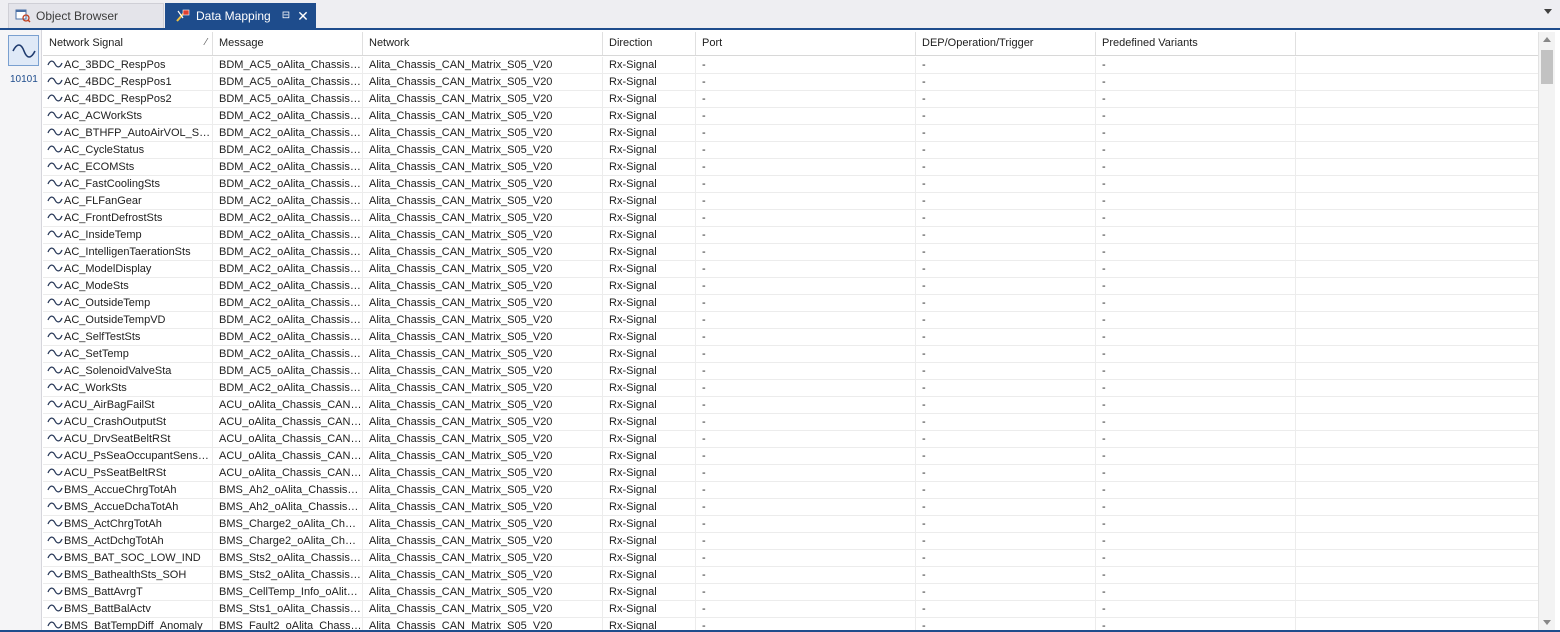 This screenshot has height=632, width=1560. What do you see at coordinates (24, 79) in the screenshot?
I see `binary-view-button: 10101` at bounding box center [24, 79].